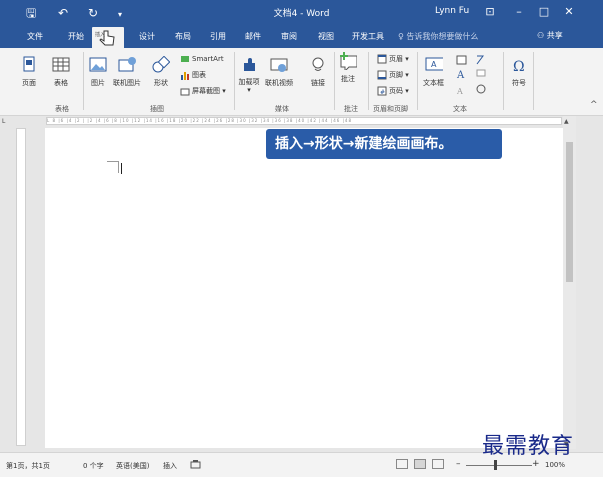 The image size is (603, 477). What do you see at coordinates (460, 109) in the screenshot?
I see `group-label-text: 文本` at bounding box center [460, 109].